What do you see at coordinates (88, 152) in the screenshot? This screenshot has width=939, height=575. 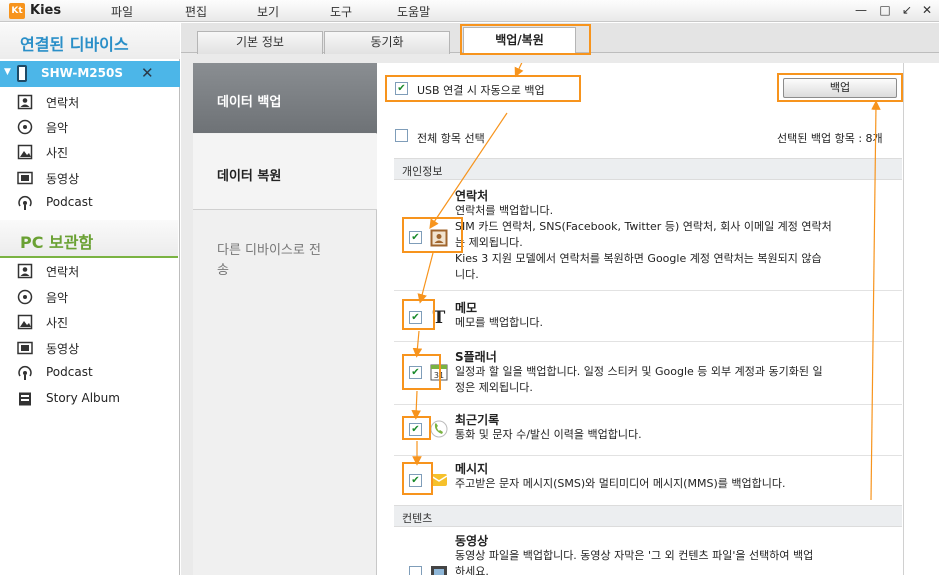 I see `sidebar-item-device-photos: 사진` at bounding box center [88, 152].